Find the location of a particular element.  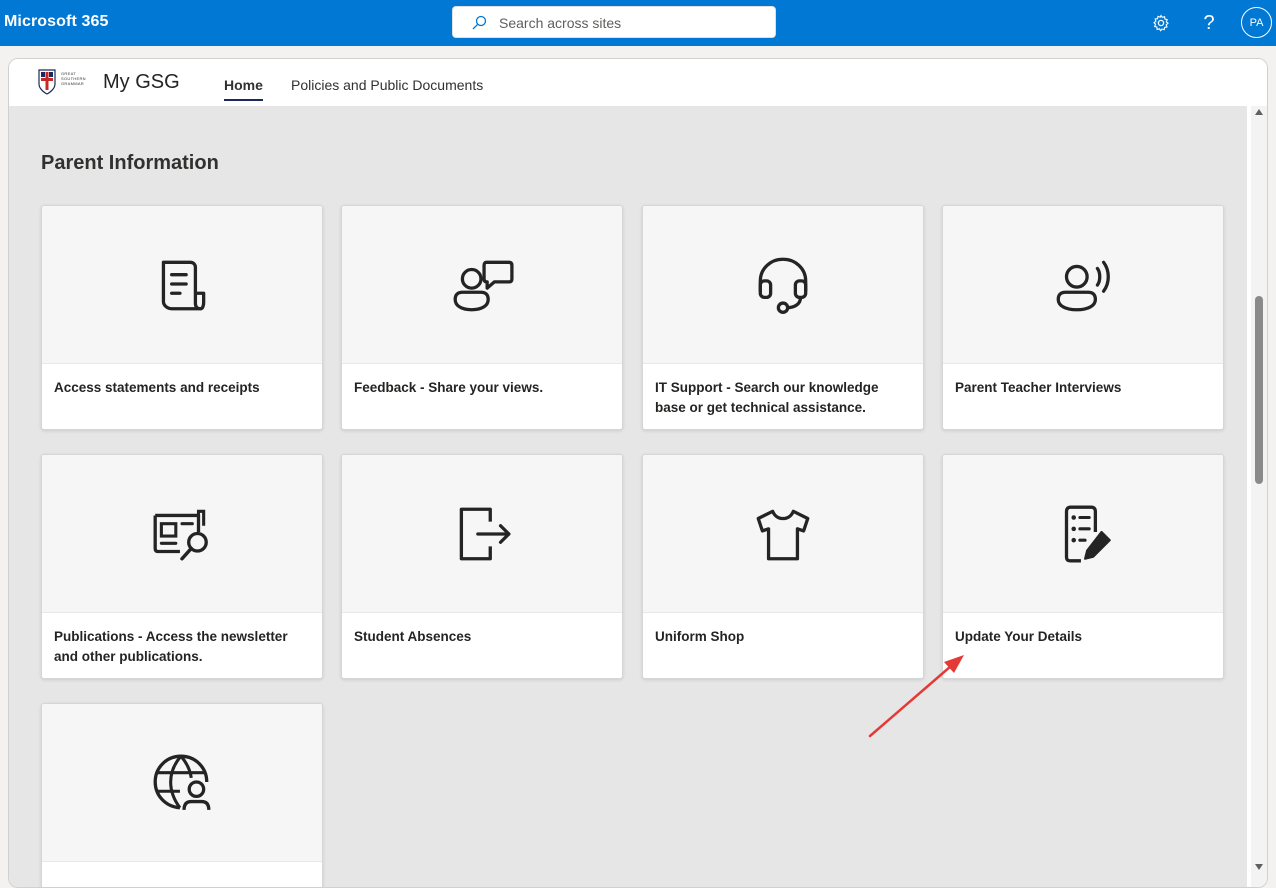

card-label: Uniform Shop is located at coordinates (700, 636).